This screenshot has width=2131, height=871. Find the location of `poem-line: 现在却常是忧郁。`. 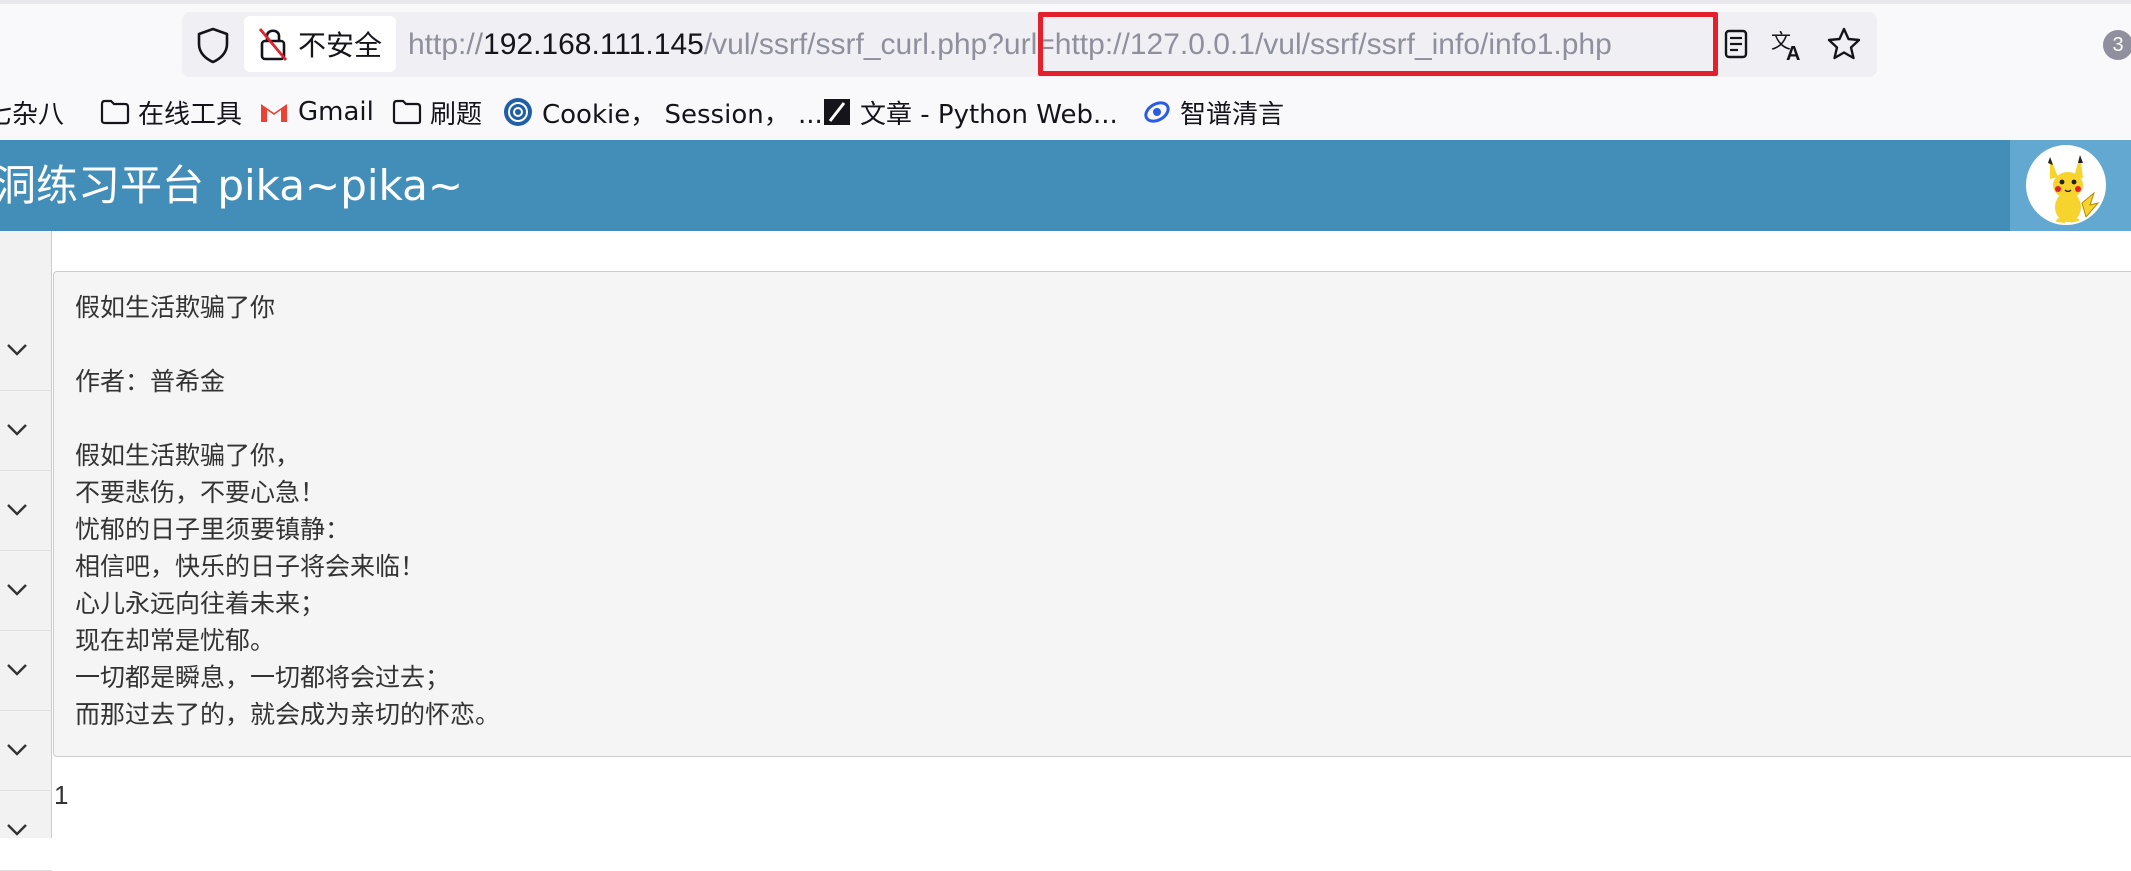

poem-line: 现在却常是忧郁。 is located at coordinates (175, 640).